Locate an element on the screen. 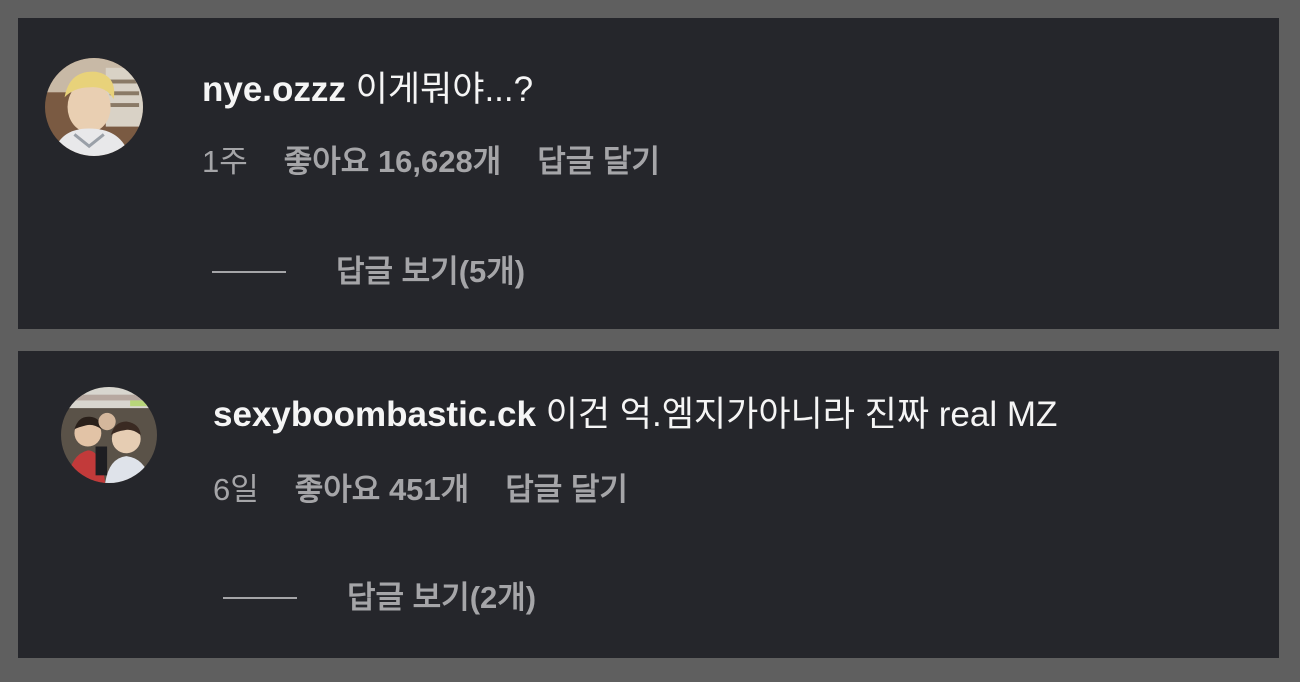 This screenshot has height=682, width=1300. comment-text: 이게뭐야...? is located at coordinates (444, 89).